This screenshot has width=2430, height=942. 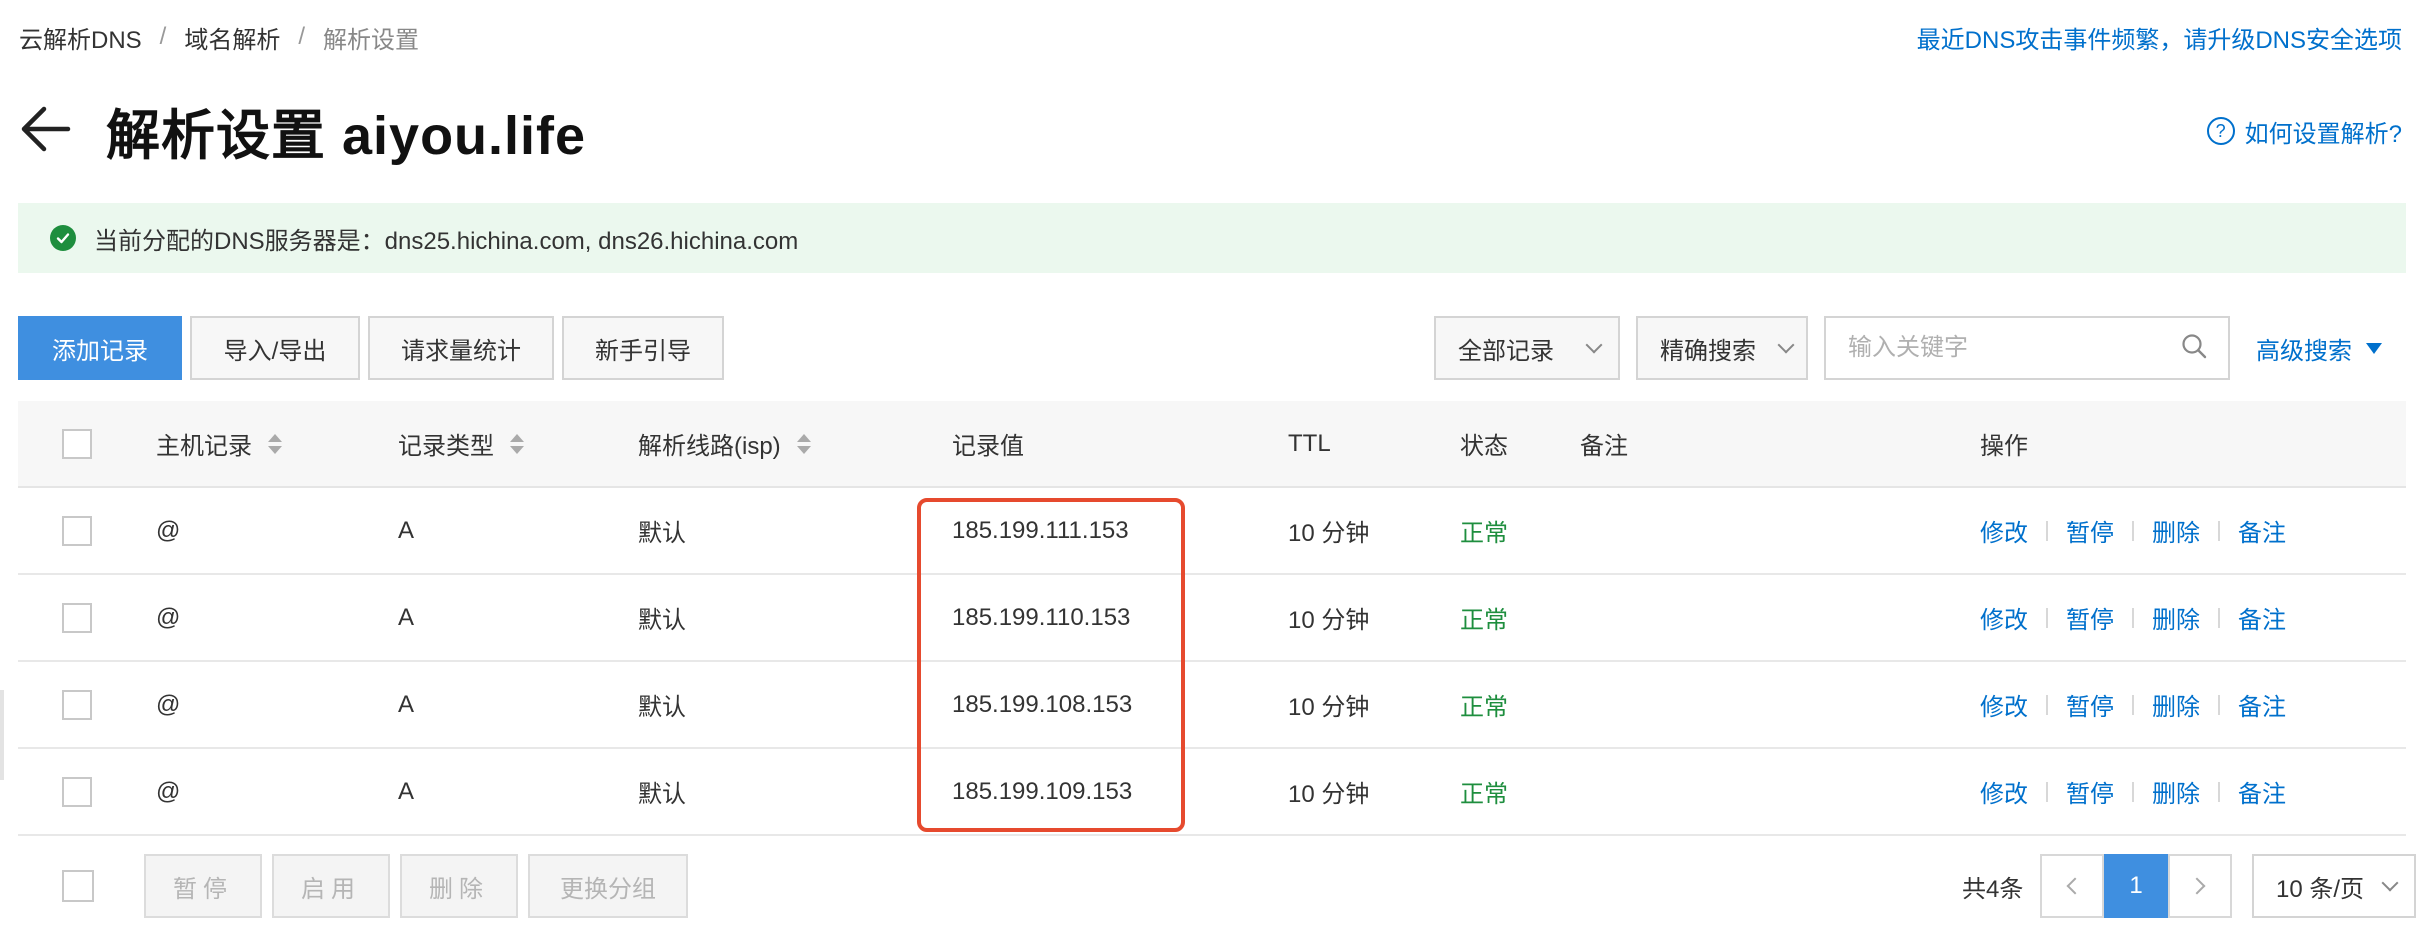 What do you see at coordinates (80, 37) in the screenshot?
I see `breadcrumb-item-cloud-dns: 云解析DNS` at bounding box center [80, 37].